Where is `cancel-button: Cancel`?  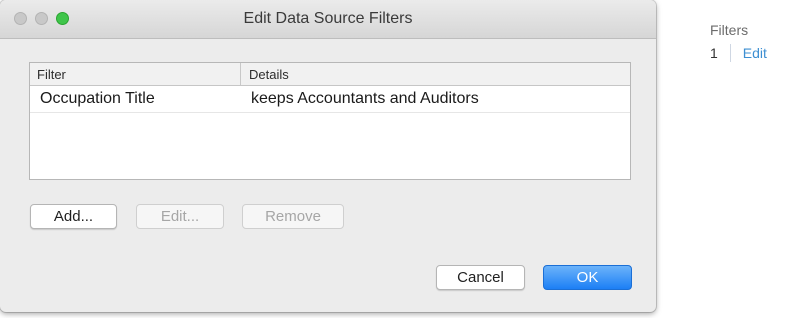
cancel-button: Cancel is located at coordinates (480, 277).